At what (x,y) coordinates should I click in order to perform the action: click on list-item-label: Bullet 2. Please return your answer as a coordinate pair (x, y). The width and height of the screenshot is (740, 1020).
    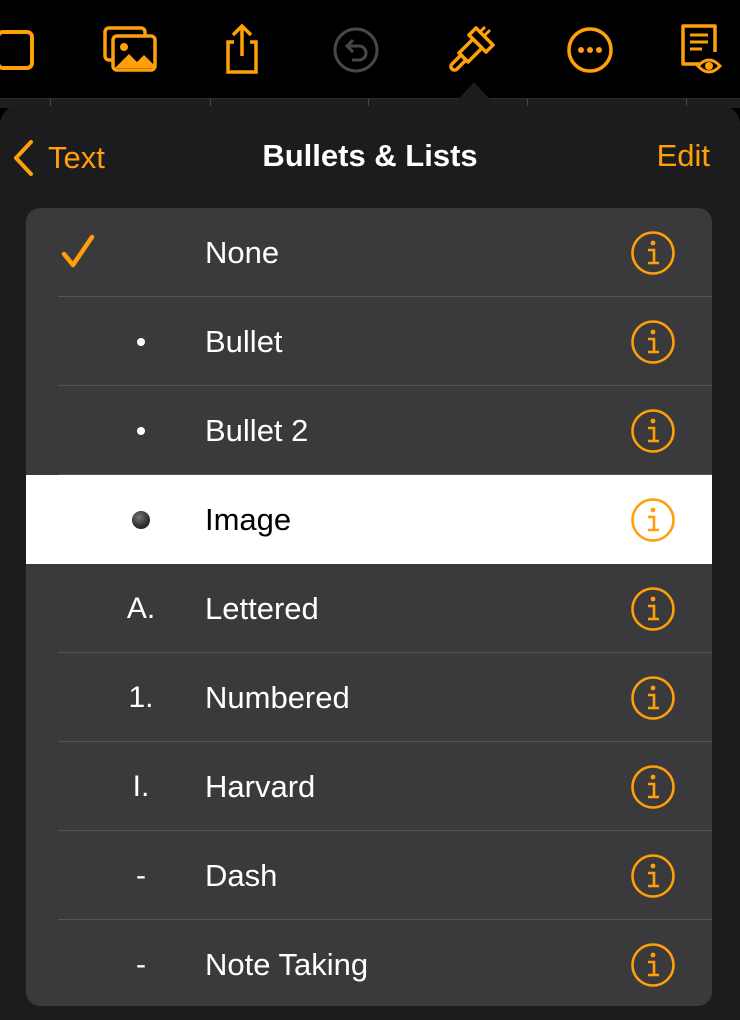
    Looking at the image, I should click on (257, 430).